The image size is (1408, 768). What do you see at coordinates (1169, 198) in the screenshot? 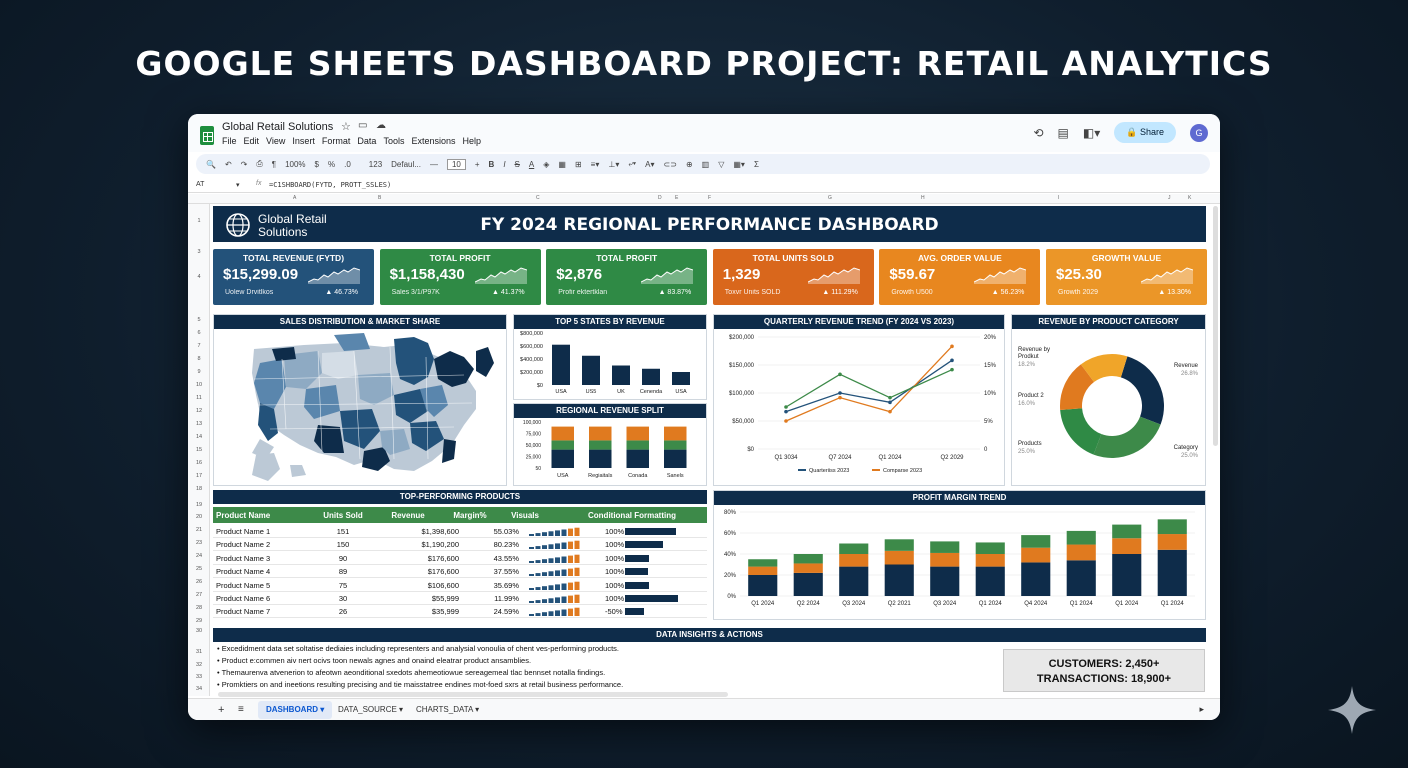
I see `column-letter: J` at bounding box center [1169, 198].